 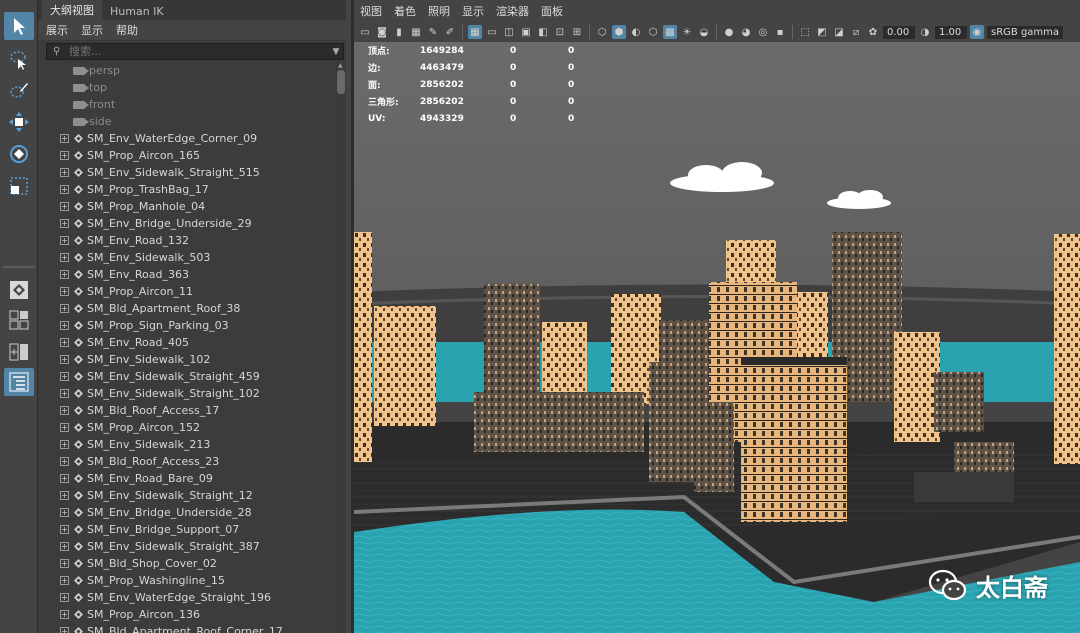 I want to click on outliner-object-item: + SM_Prop_Sign_Parking_03, so click(x=187, y=325).